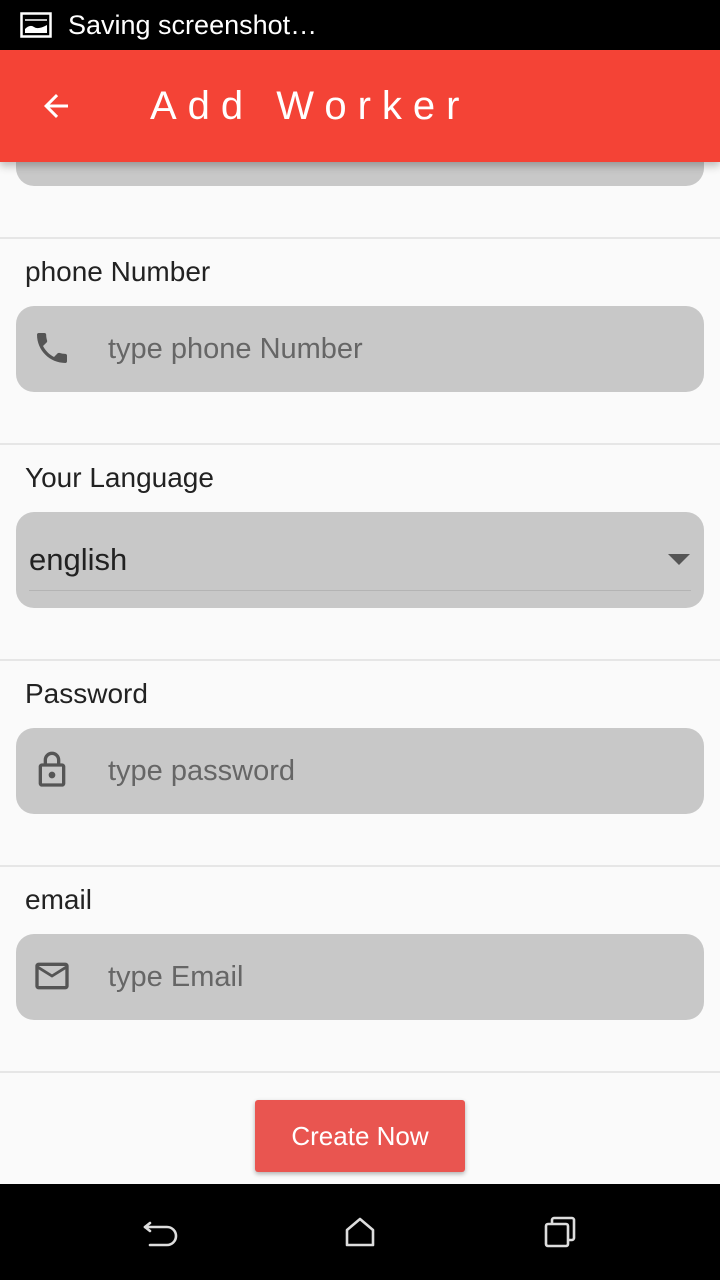  Describe the element at coordinates (560, 1232) in the screenshot. I see `nav-recents-icon` at that location.